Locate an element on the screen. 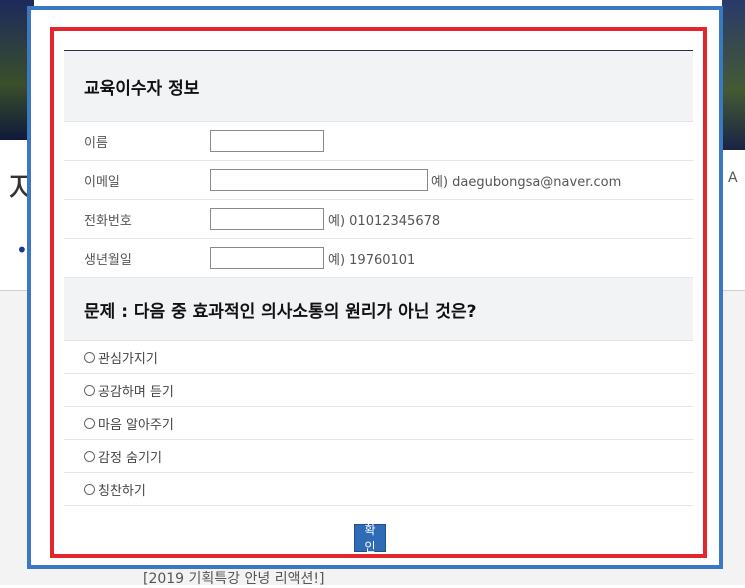  phone-label: 전화번호 is located at coordinates (108, 221).